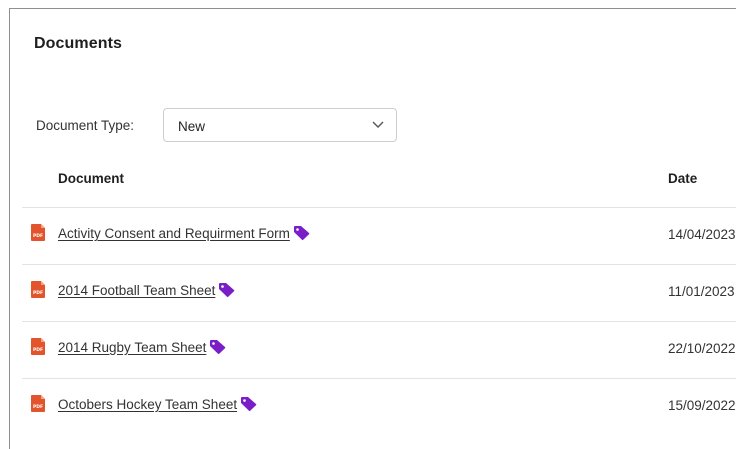 The height and width of the screenshot is (449, 736). Describe the element at coordinates (85, 125) in the screenshot. I see `document-type-label: Document Type:` at that location.